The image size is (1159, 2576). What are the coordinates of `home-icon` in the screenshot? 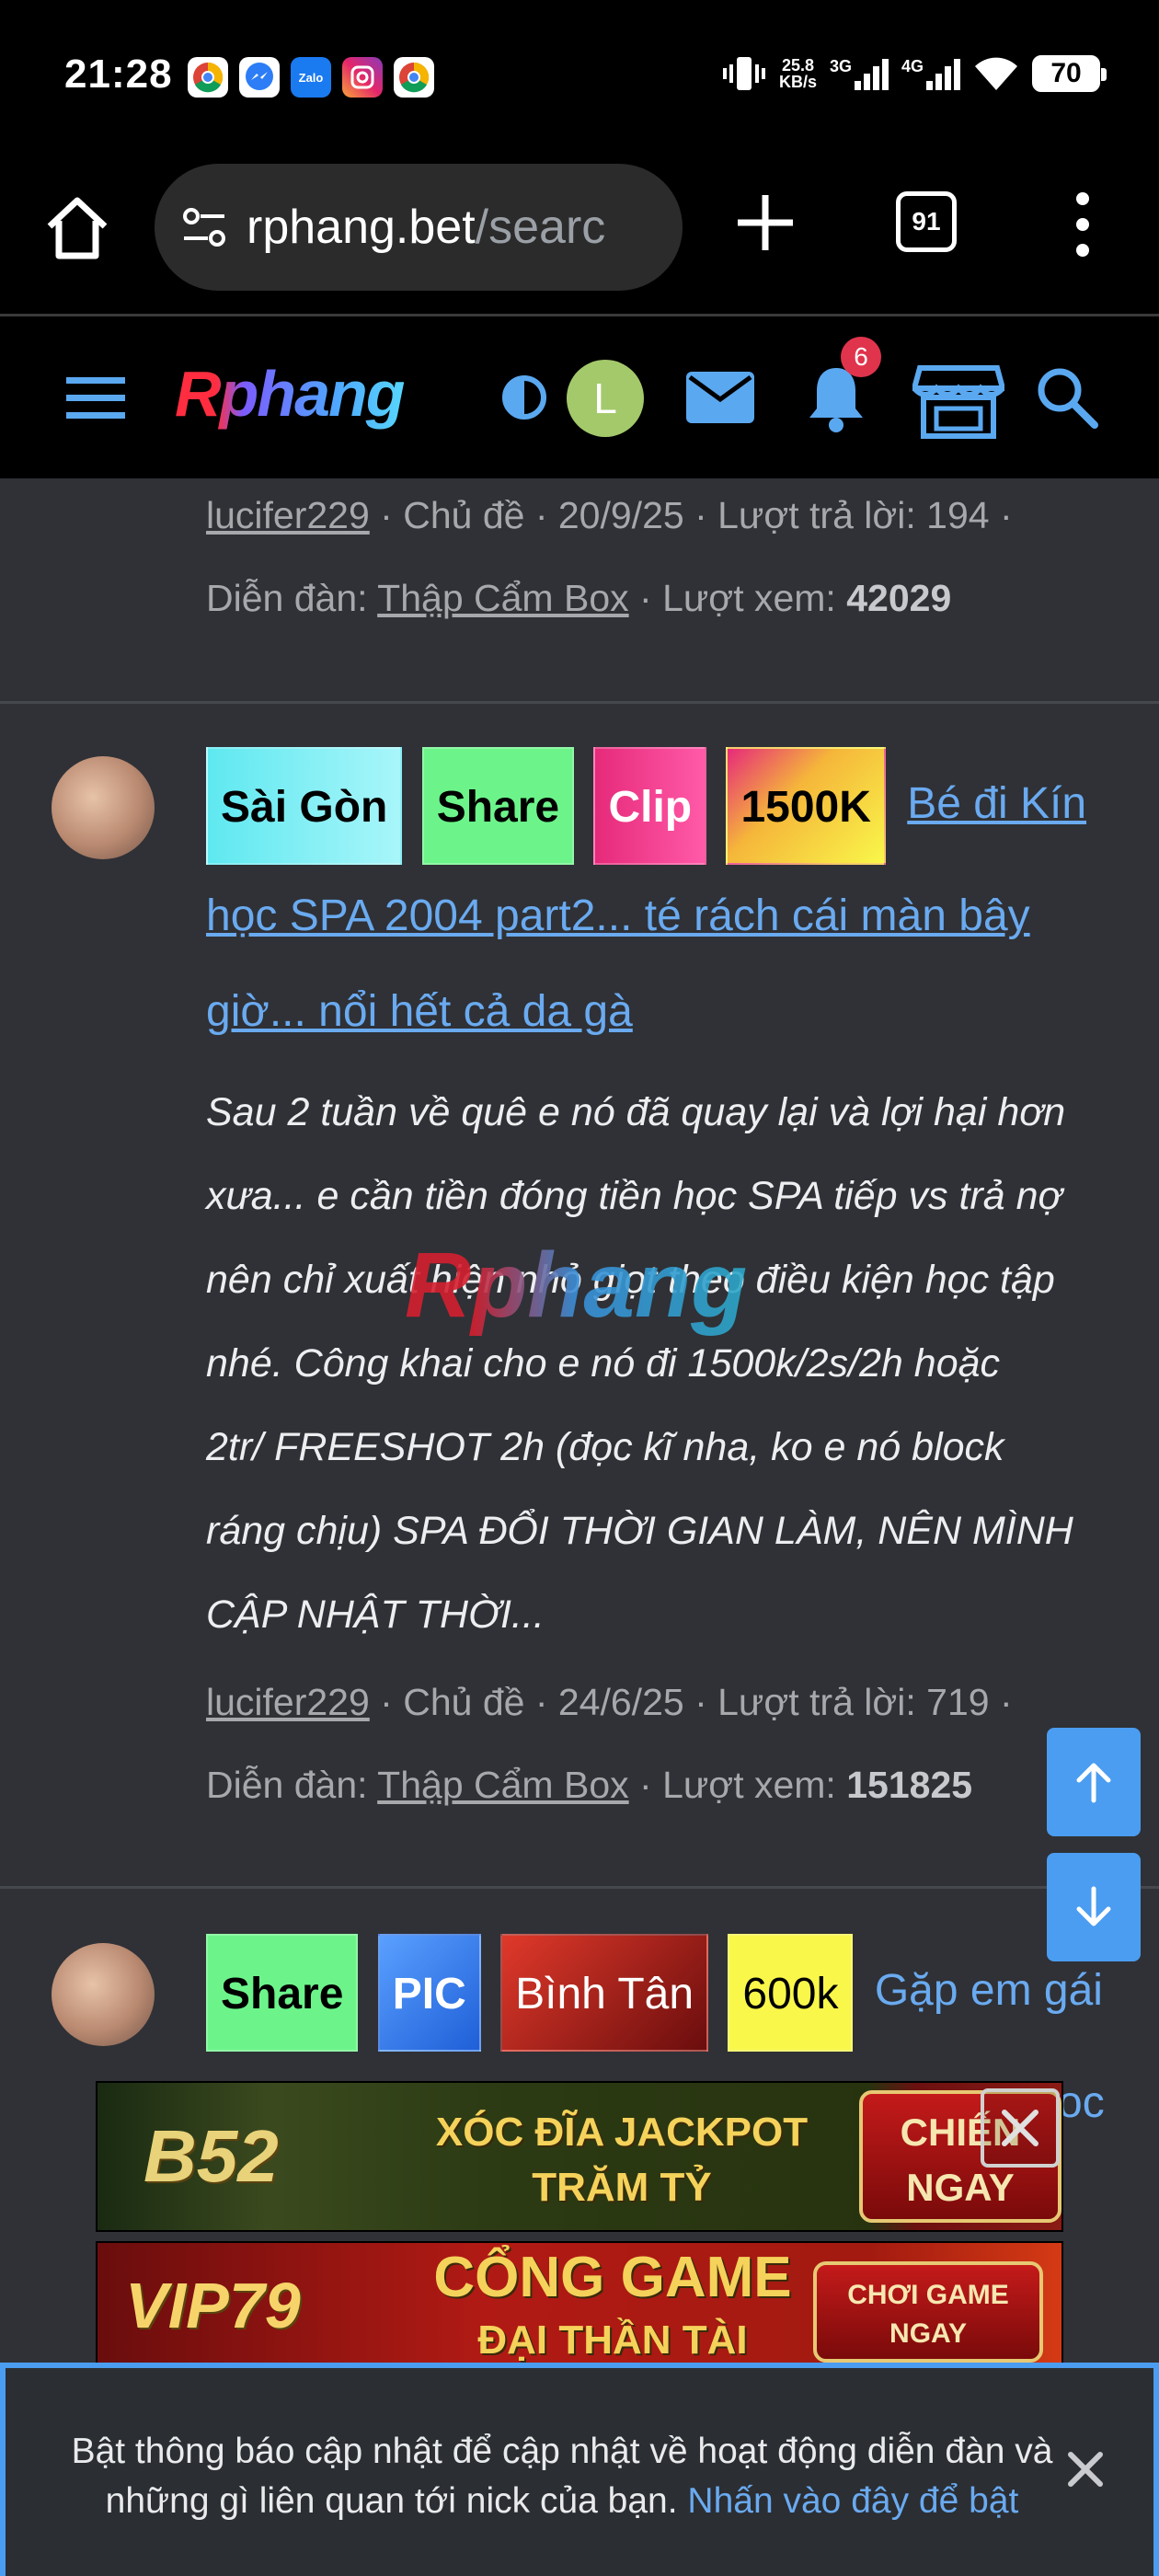 It's located at (77, 228).